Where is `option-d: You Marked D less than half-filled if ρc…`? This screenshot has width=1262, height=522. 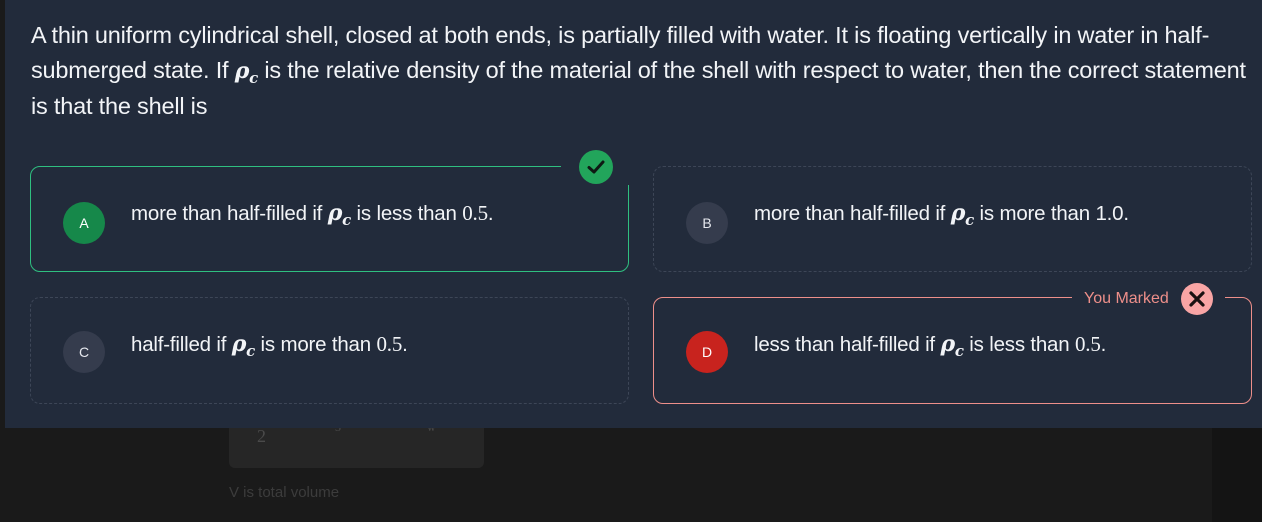
option-d: You Marked D less than half-filled if ρc… is located at coordinates (952, 343).